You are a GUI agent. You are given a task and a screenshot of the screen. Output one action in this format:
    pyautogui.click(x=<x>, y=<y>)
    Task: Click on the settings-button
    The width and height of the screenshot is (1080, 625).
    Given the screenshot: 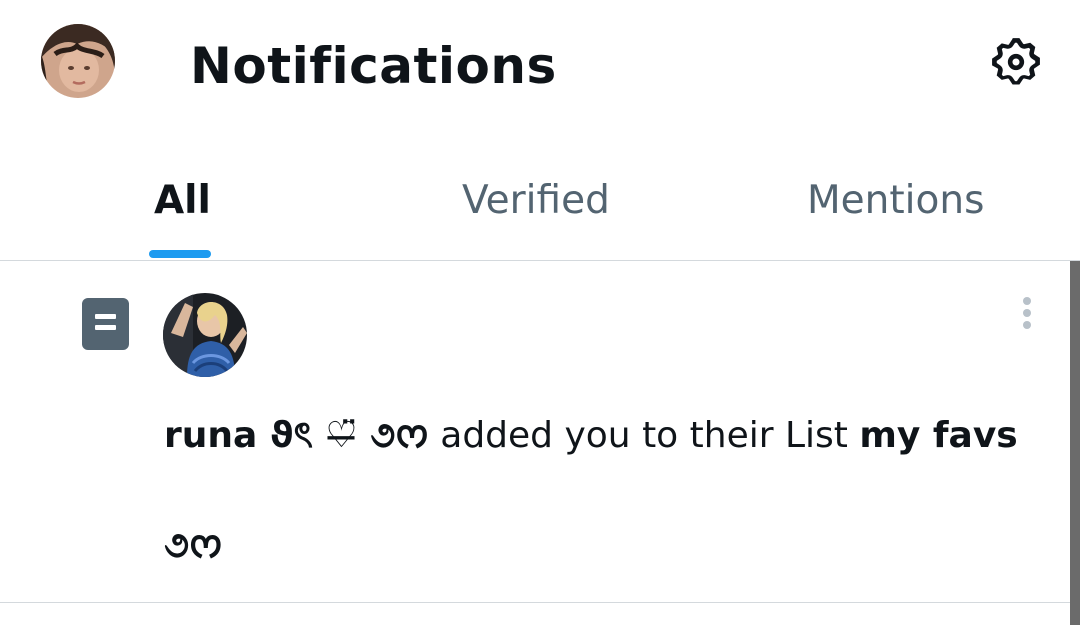 What is the action you would take?
    pyautogui.click(x=1016, y=62)
    